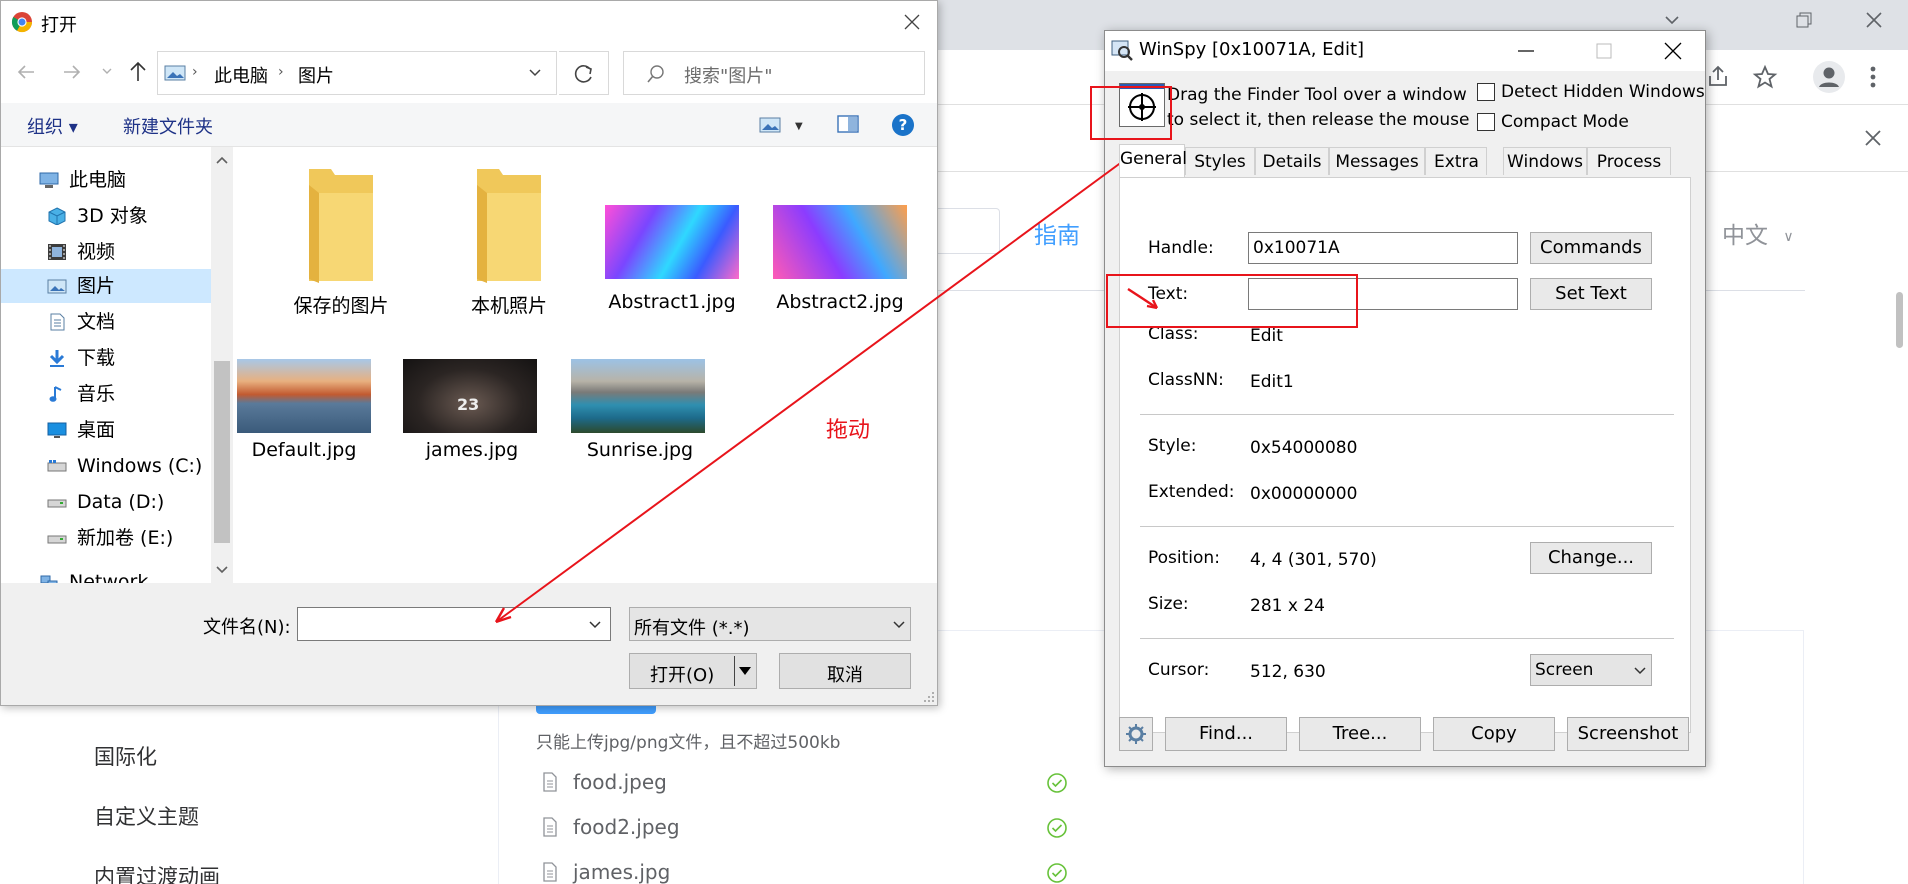  Describe the element at coordinates (120, 574) in the screenshot. I see `nav-item-network: Network` at that location.